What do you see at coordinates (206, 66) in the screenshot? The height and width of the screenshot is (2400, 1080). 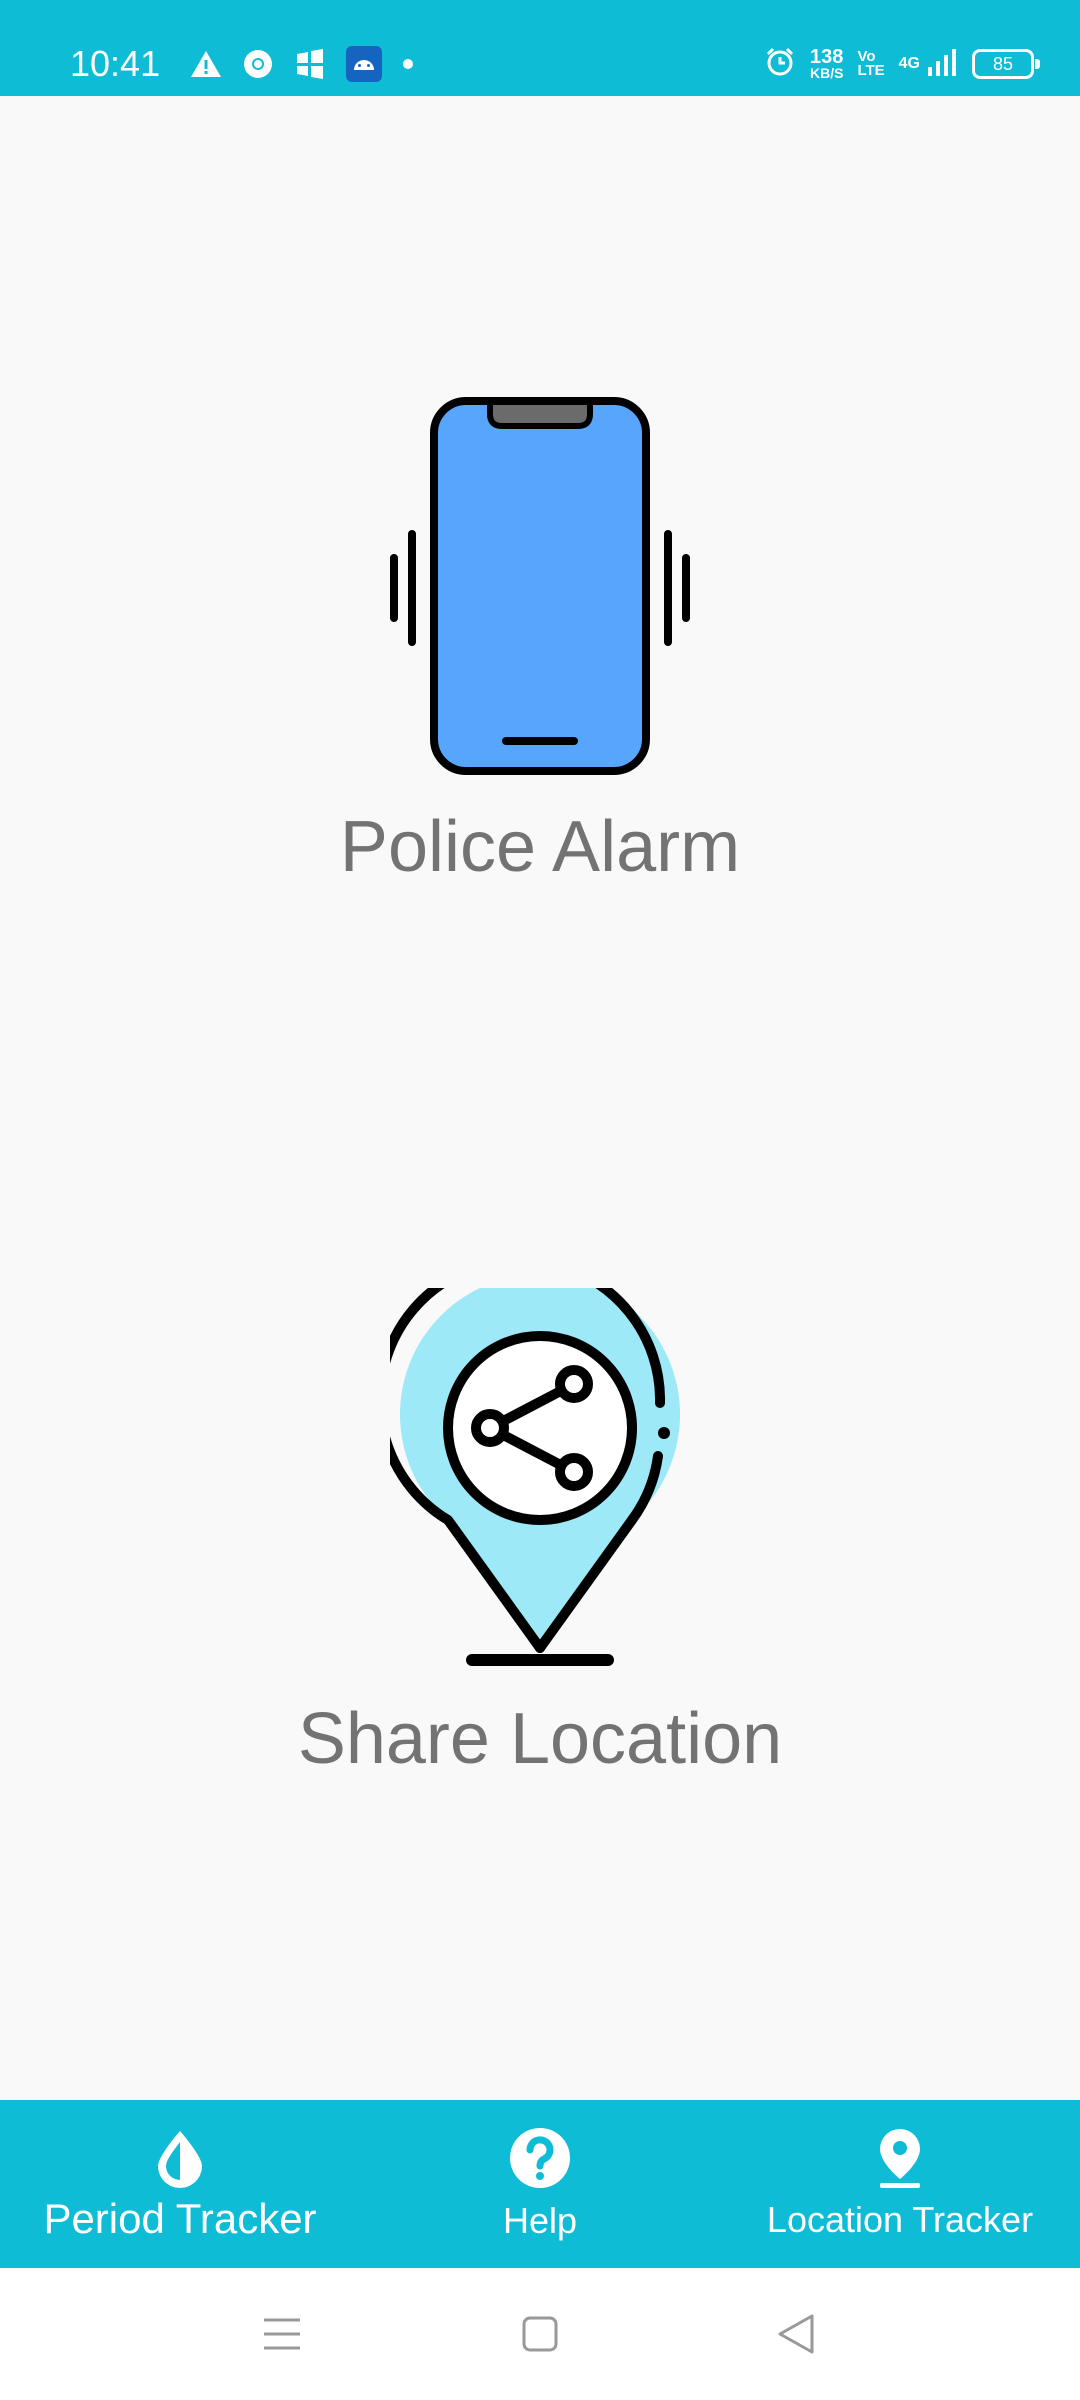 I see `warning-icon` at bounding box center [206, 66].